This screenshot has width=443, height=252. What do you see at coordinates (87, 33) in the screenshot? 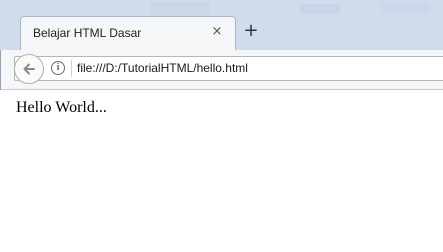
I see `tab-title: Belajar HTML Dasar` at bounding box center [87, 33].